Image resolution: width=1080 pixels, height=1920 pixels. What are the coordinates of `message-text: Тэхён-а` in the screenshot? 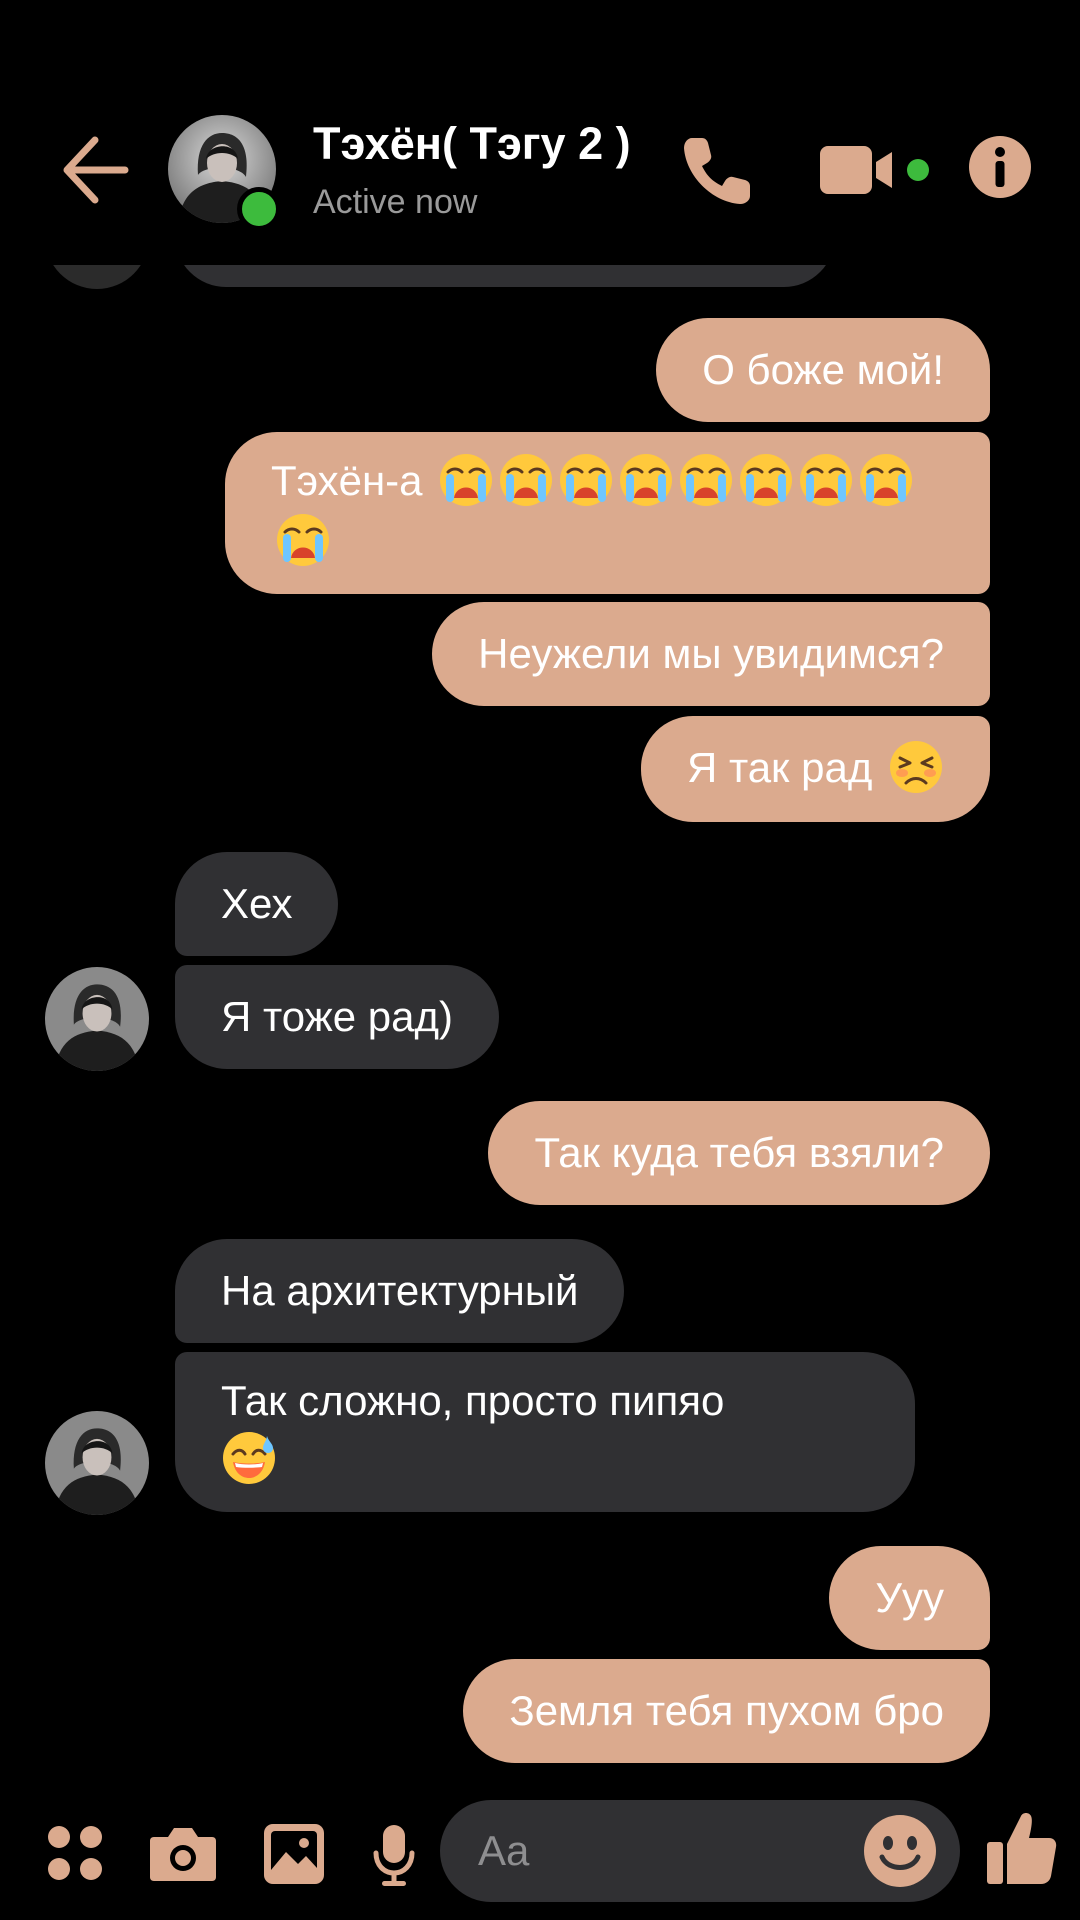 It's located at (347, 480).